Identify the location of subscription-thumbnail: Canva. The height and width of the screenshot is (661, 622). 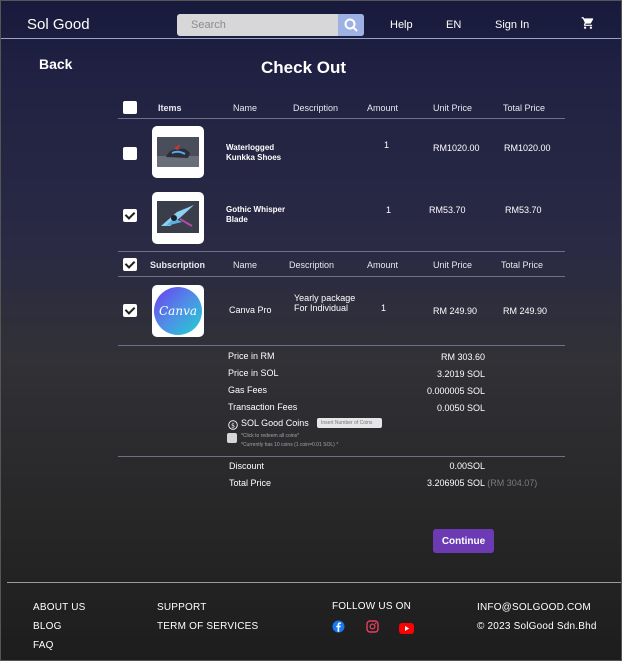
(178, 311).